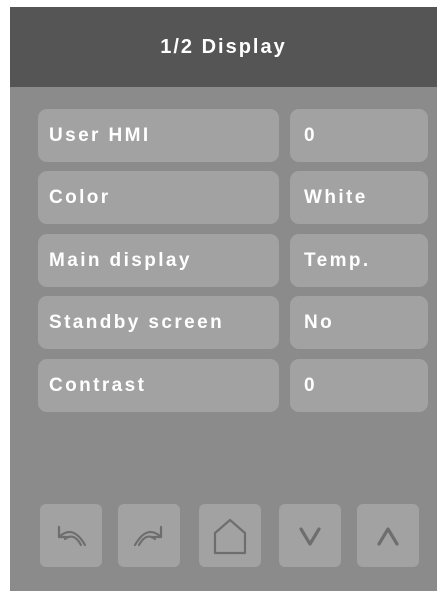 This screenshot has width=440, height=594. I want to click on home-button, so click(230, 535).